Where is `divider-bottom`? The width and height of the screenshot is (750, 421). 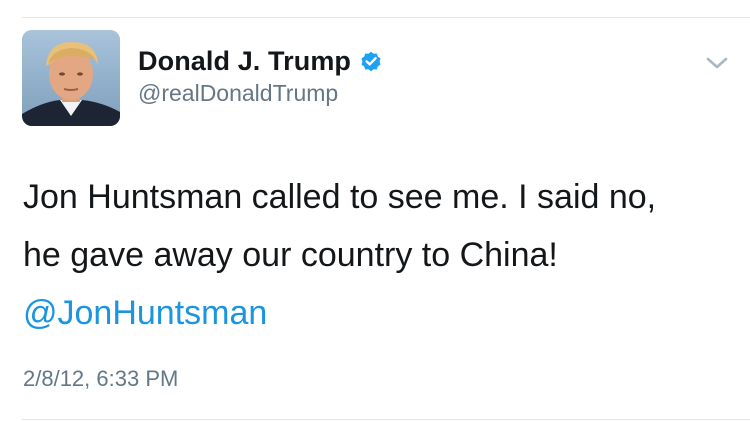 divider-bottom is located at coordinates (386, 419).